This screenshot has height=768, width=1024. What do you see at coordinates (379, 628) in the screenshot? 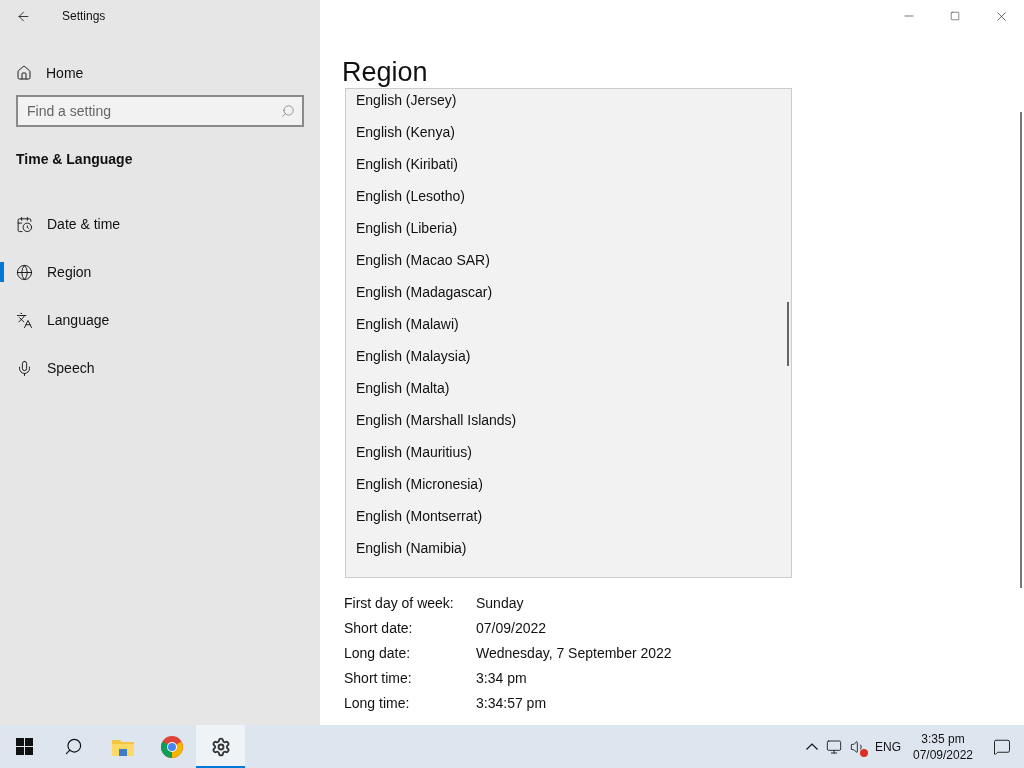
I see `format-label: Short date:` at bounding box center [379, 628].